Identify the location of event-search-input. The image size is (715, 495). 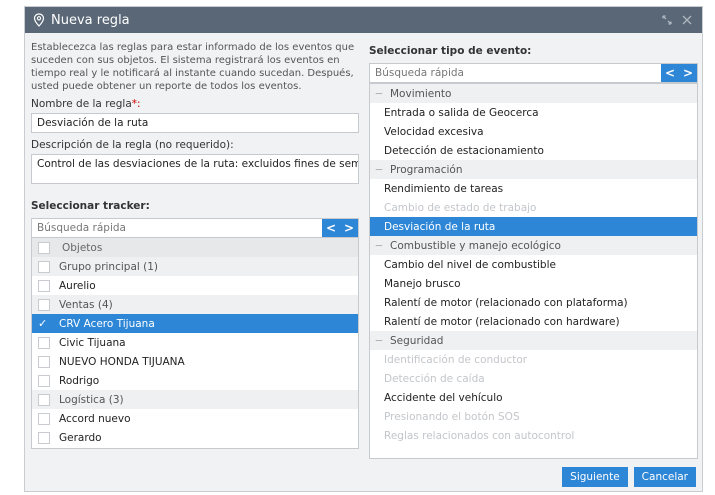
(515, 73).